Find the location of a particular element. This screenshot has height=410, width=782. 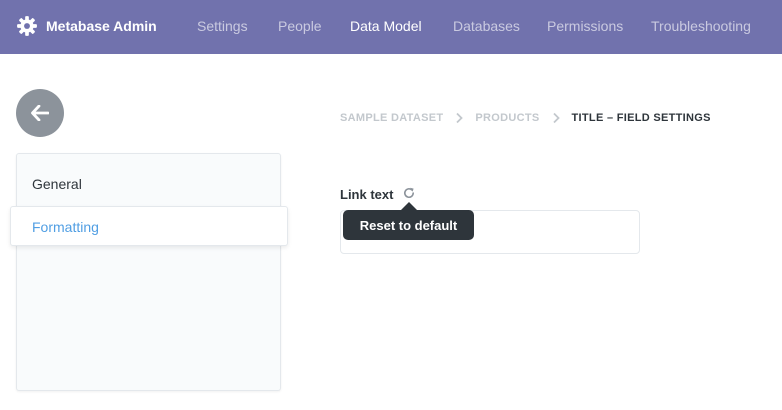

breadcrumb-item-dataset: SAMPLE DATASET is located at coordinates (391, 118).